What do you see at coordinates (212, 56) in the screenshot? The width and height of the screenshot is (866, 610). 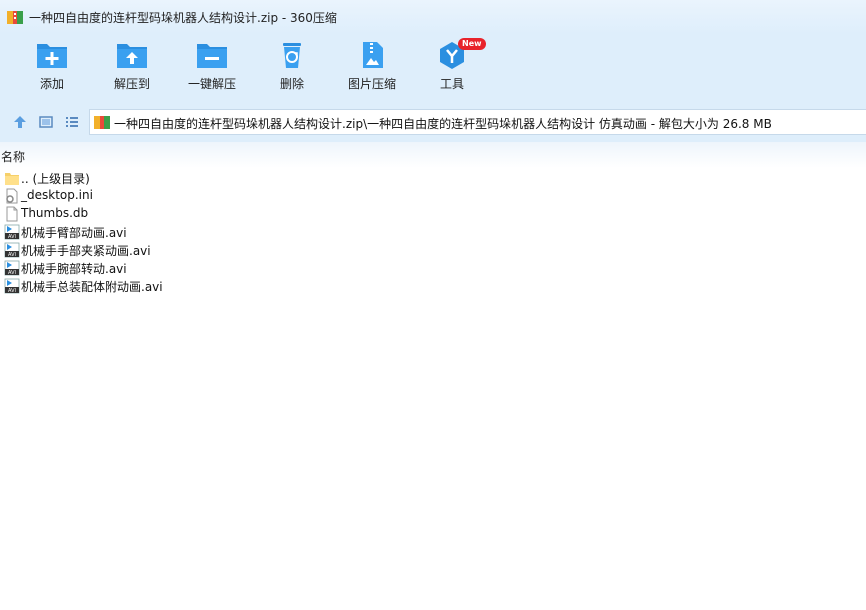 I see `one-click-extract-icon` at bounding box center [212, 56].